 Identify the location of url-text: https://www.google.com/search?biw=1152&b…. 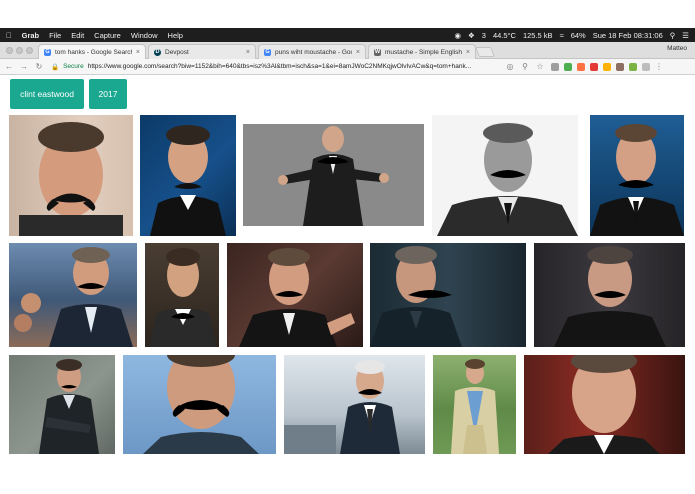
(279, 66).